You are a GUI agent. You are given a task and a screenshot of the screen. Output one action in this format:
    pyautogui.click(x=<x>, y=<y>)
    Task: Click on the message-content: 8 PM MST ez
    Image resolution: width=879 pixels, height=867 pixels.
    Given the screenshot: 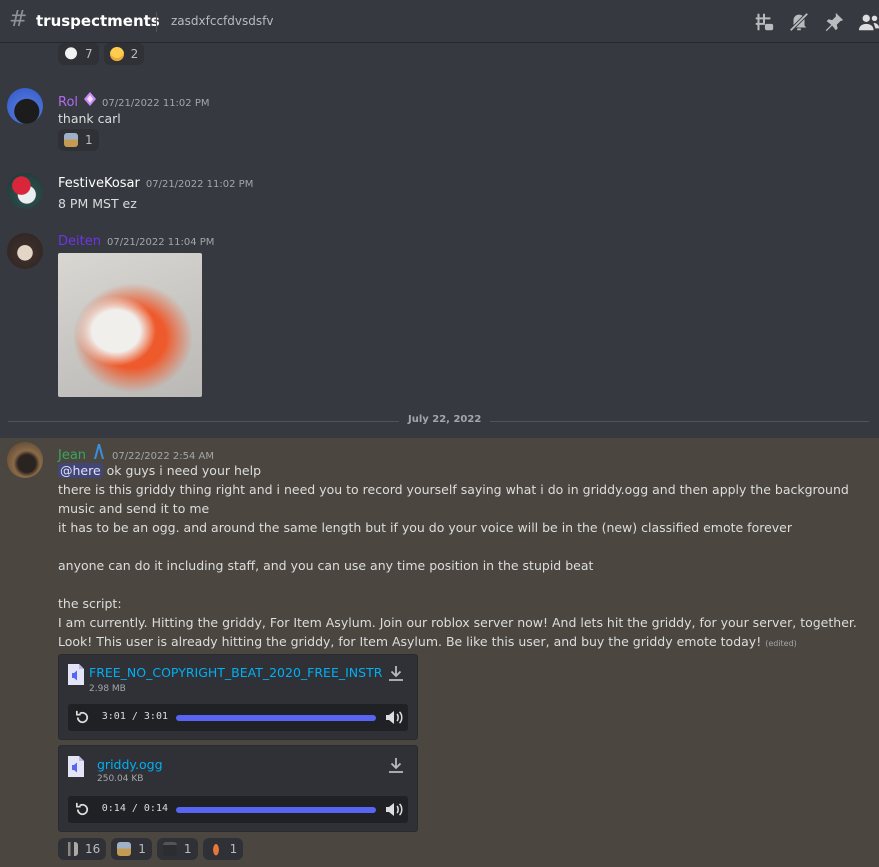 What is the action you would take?
    pyautogui.click(x=97, y=203)
    